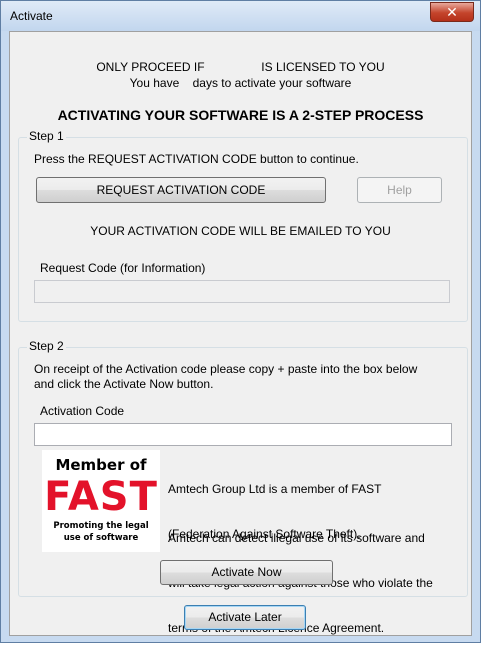 The width and height of the screenshot is (483, 666). What do you see at coordinates (124, 384) in the screenshot?
I see `step2-instruction-line2: and click the Activate Now button.` at bounding box center [124, 384].